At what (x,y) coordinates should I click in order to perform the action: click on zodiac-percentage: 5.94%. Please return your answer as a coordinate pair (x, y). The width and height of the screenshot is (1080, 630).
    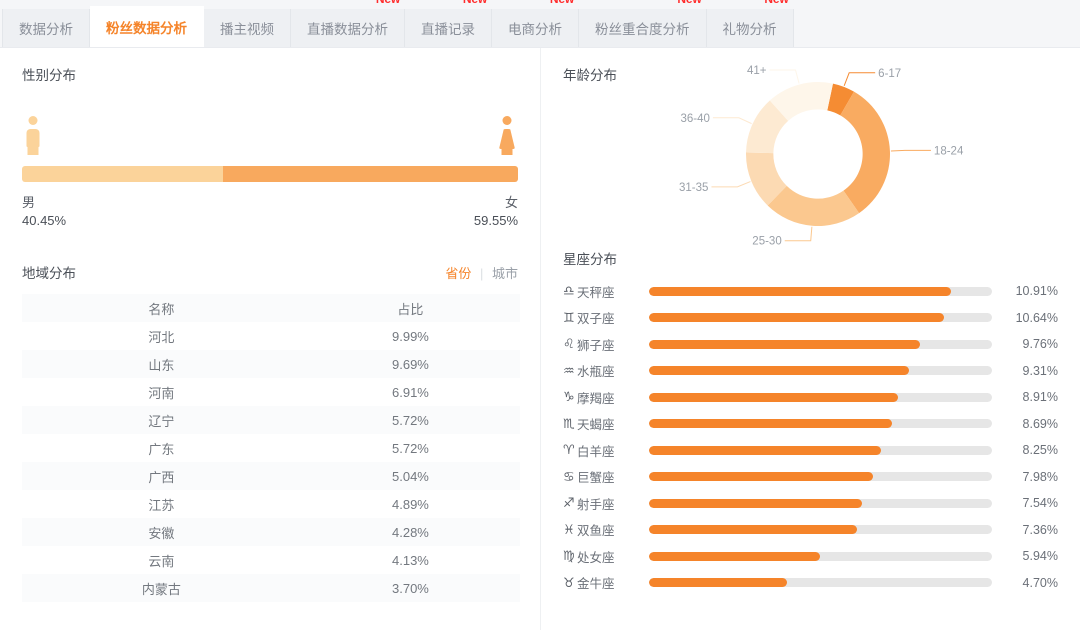
    Looking at the image, I should click on (1040, 556).